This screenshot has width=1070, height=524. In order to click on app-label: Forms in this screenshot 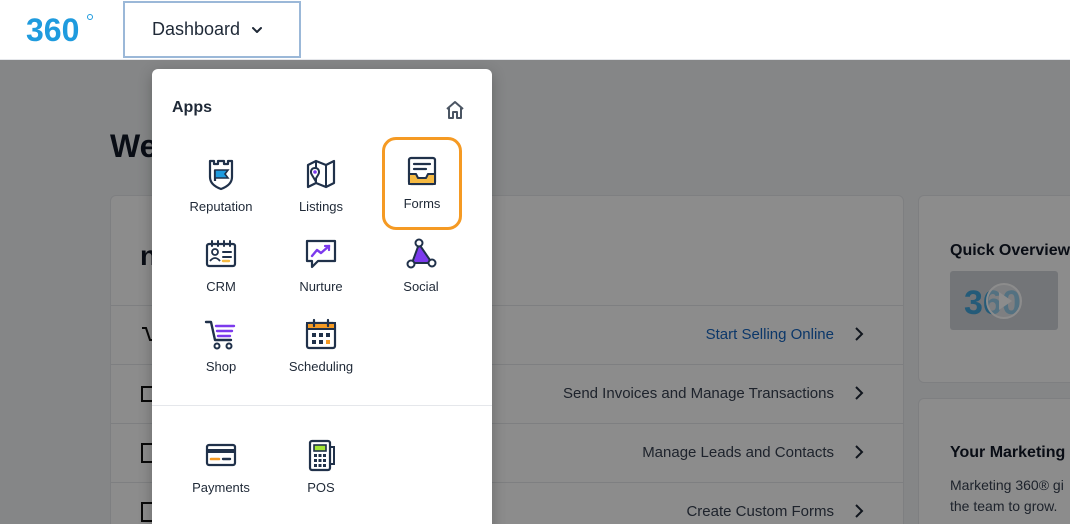, I will do `click(422, 203)`.